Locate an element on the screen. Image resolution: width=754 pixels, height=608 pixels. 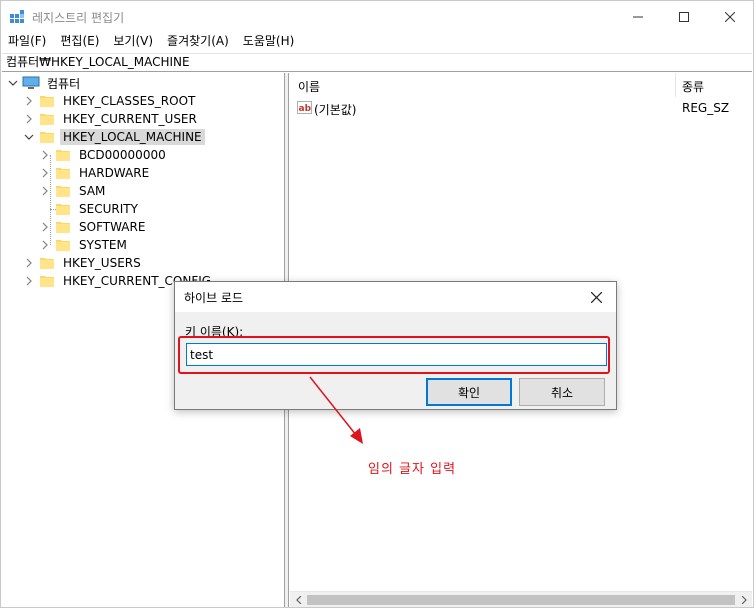
tree-node-bcd: BCD00000000 is located at coordinates (104, 155).